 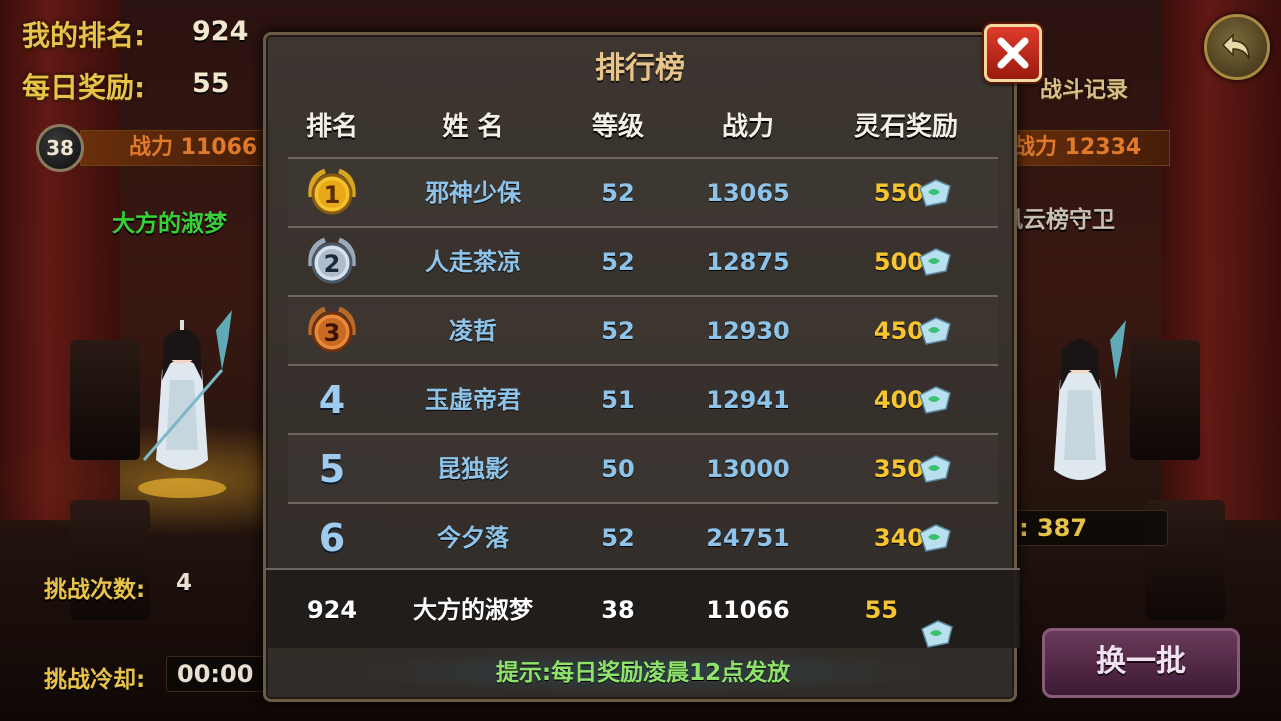 What do you see at coordinates (1084, 88) in the screenshot?
I see `battle-record-label: 战斗记录` at bounding box center [1084, 88].